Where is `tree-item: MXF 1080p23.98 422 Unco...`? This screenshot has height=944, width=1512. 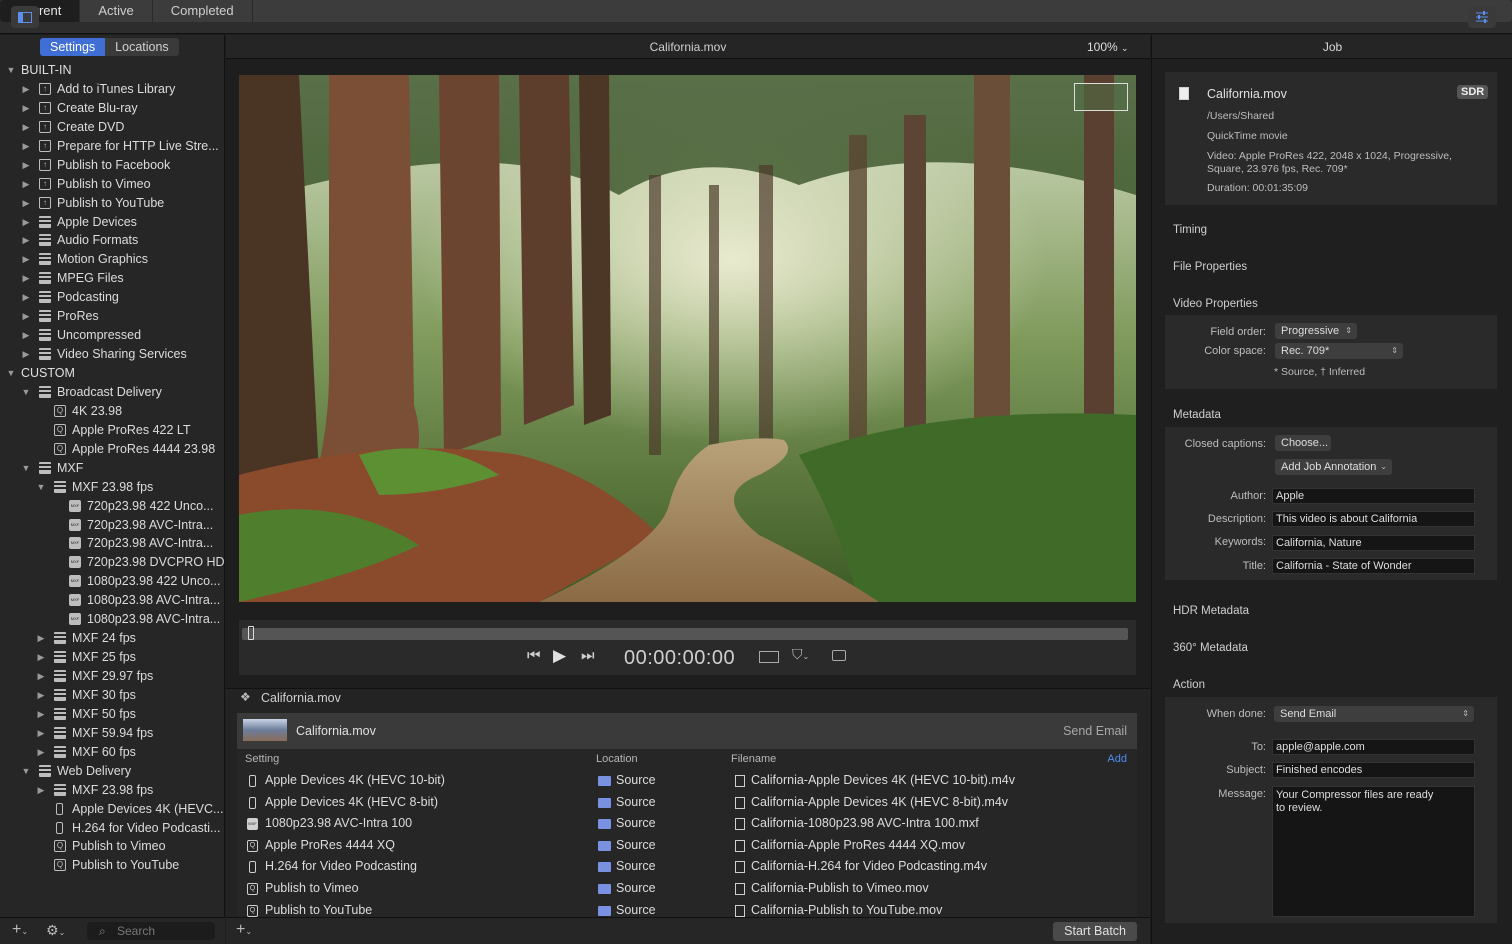
tree-item: MXF 1080p23.98 422 Unco... is located at coordinates (112, 581).